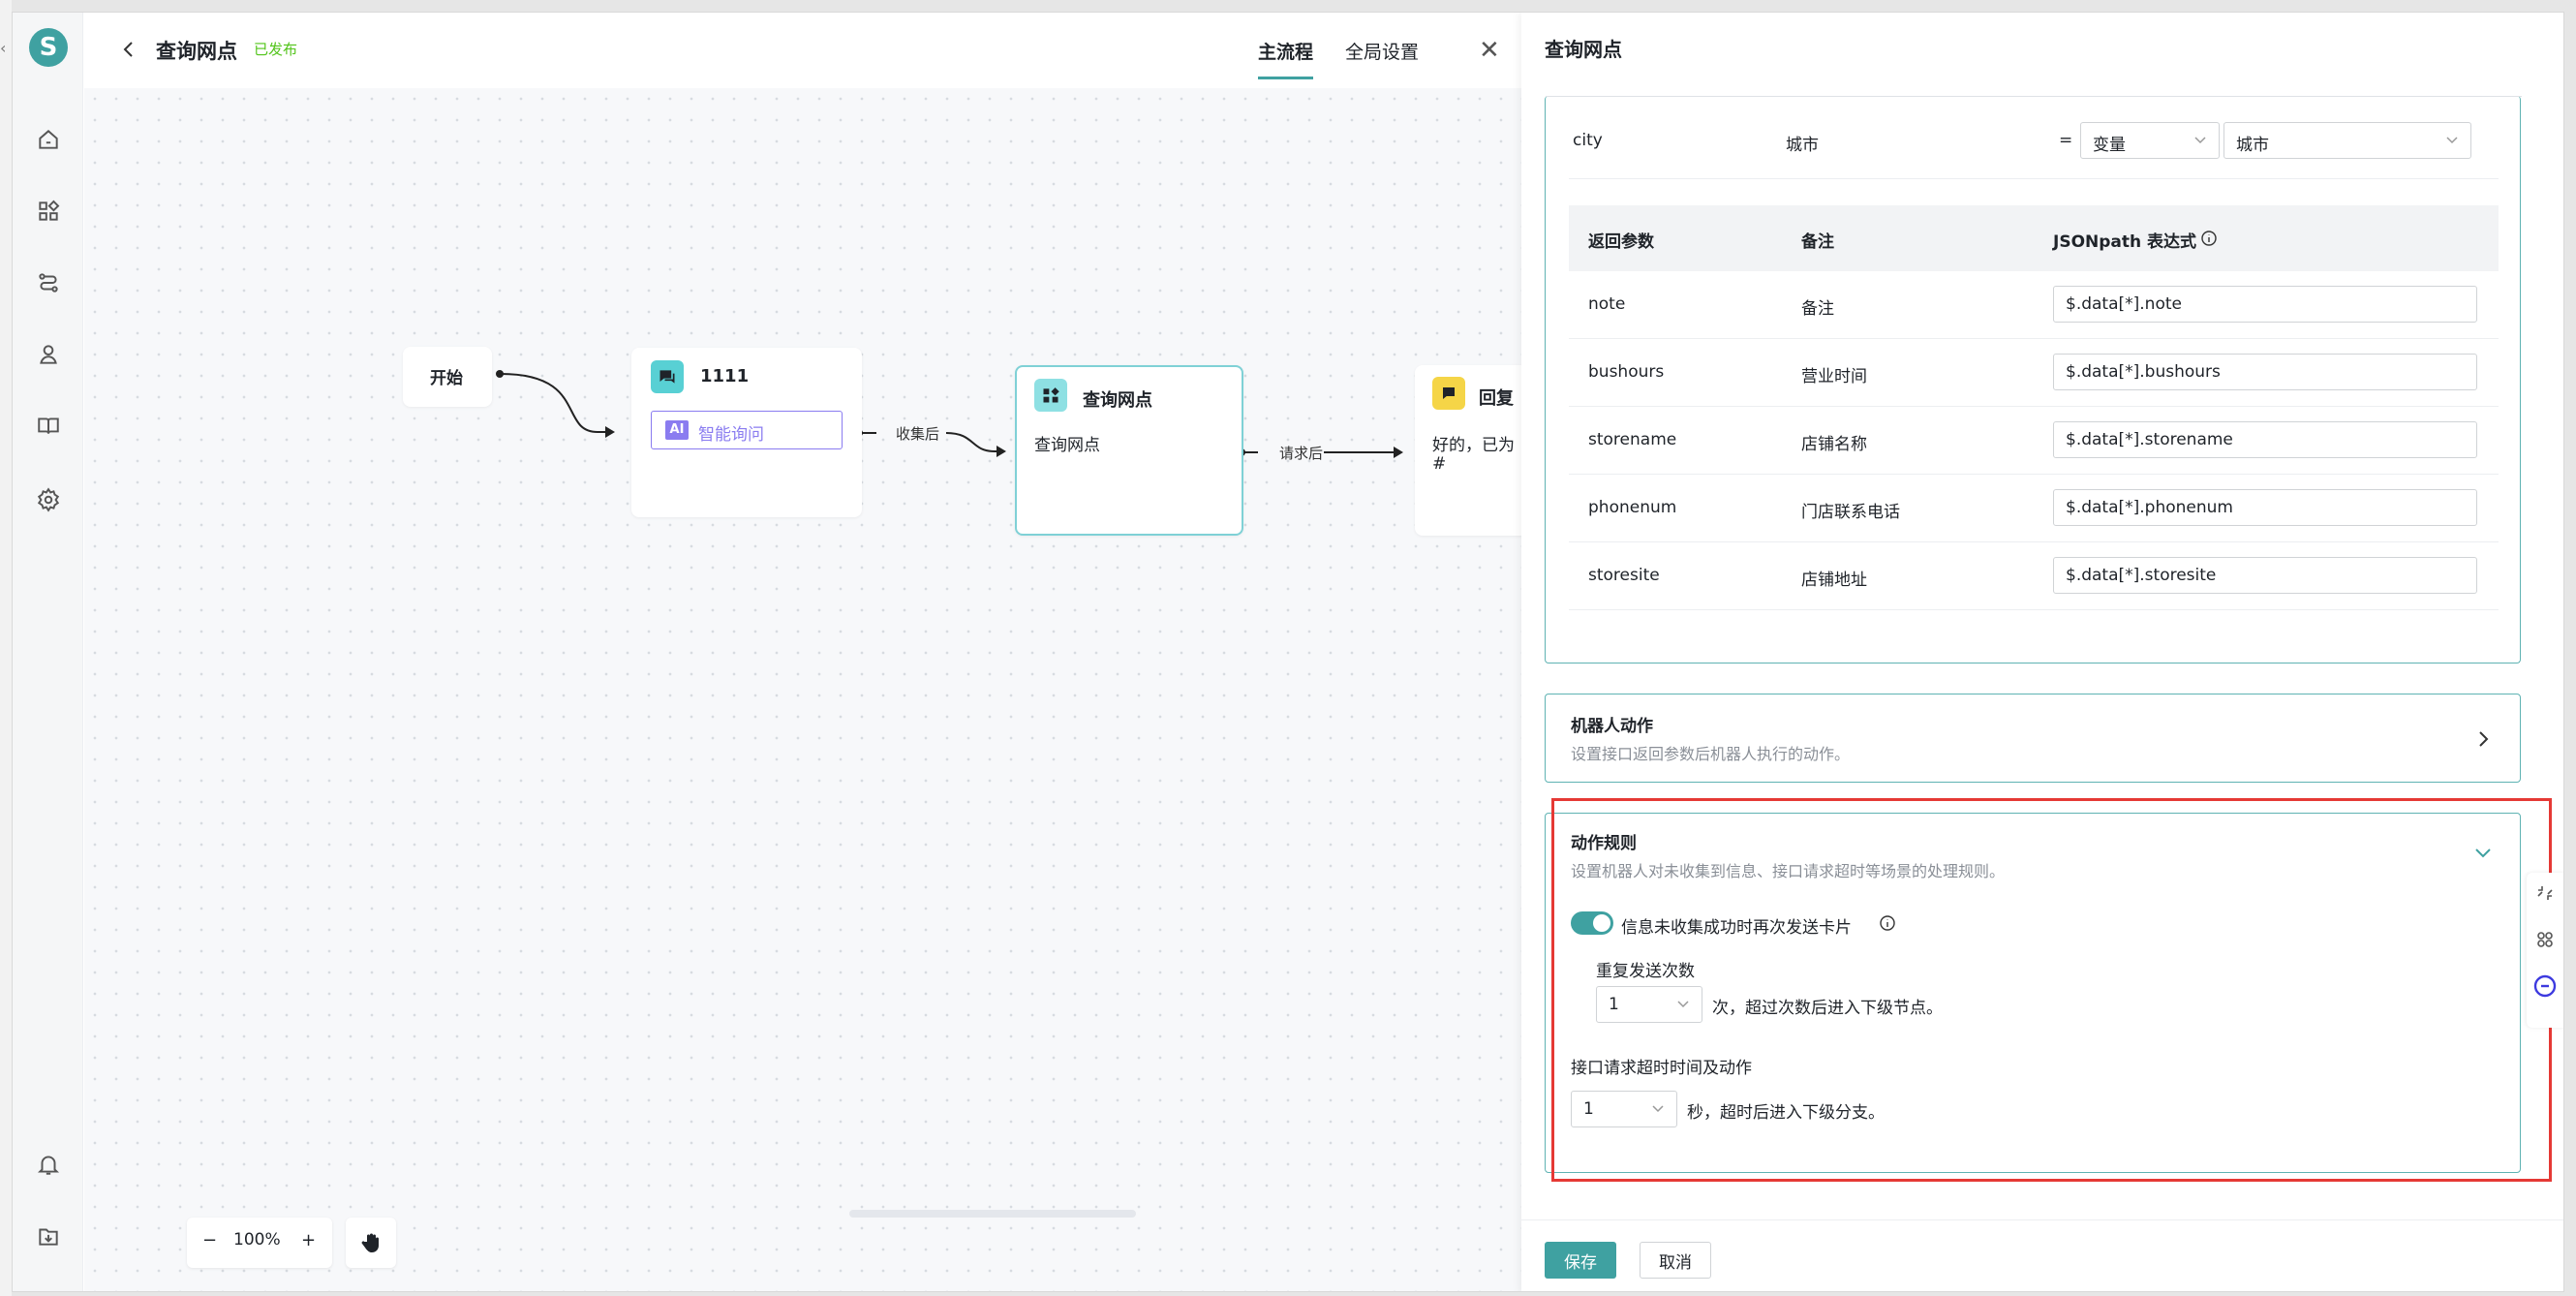 Image resolution: width=2576 pixels, height=1296 pixels. What do you see at coordinates (1624, 575) in the screenshot?
I see `return-param-name: storesite` at bounding box center [1624, 575].